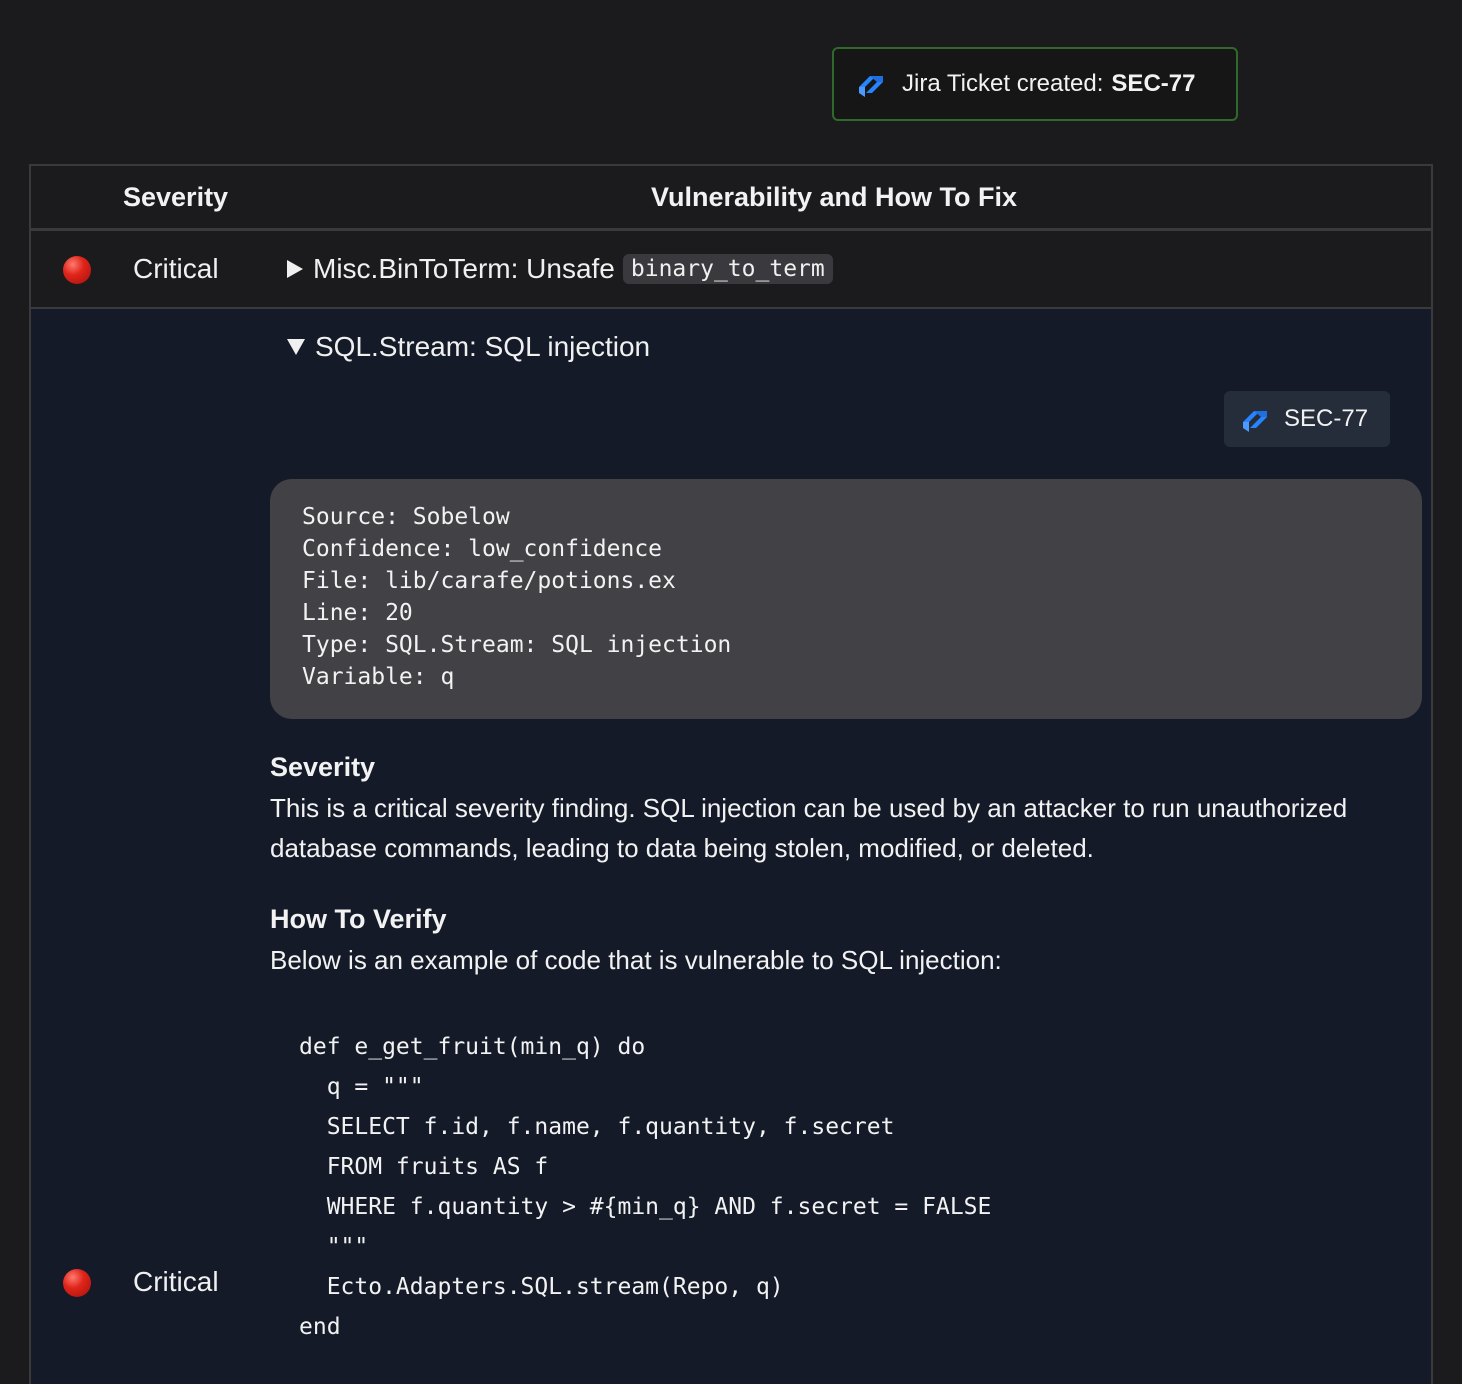 The height and width of the screenshot is (1384, 1462). What do you see at coordinates (358, 919) in the screenshot?
I see `verify-section-title: How To Verify` at bounding box center [358, 919].